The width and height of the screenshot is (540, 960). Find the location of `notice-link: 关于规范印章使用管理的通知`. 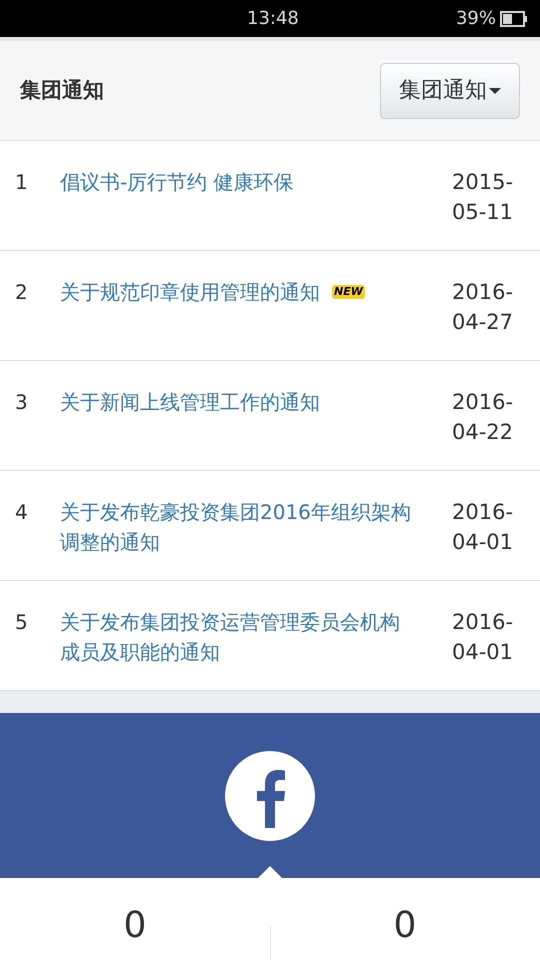

notice-link: 关于规范印章使用管理的通知 is located at coordinates (190, 292).